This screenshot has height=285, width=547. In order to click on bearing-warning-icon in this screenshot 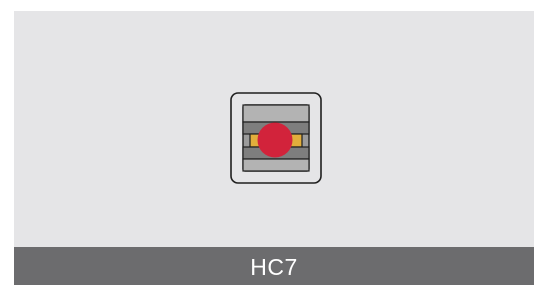, I will do `click(276, 138)`.